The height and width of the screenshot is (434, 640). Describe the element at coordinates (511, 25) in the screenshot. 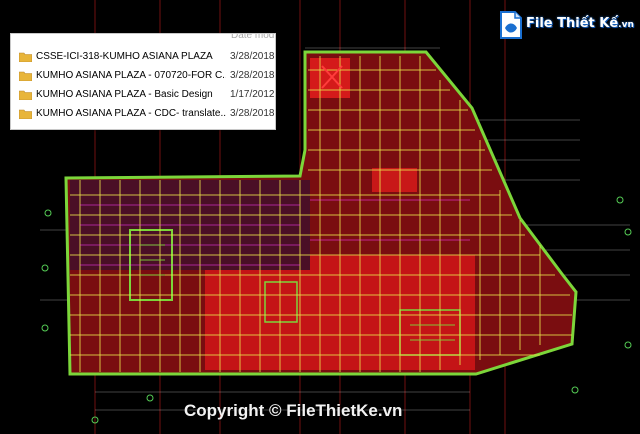

I see `file-thietke-logo-icon` at that location.